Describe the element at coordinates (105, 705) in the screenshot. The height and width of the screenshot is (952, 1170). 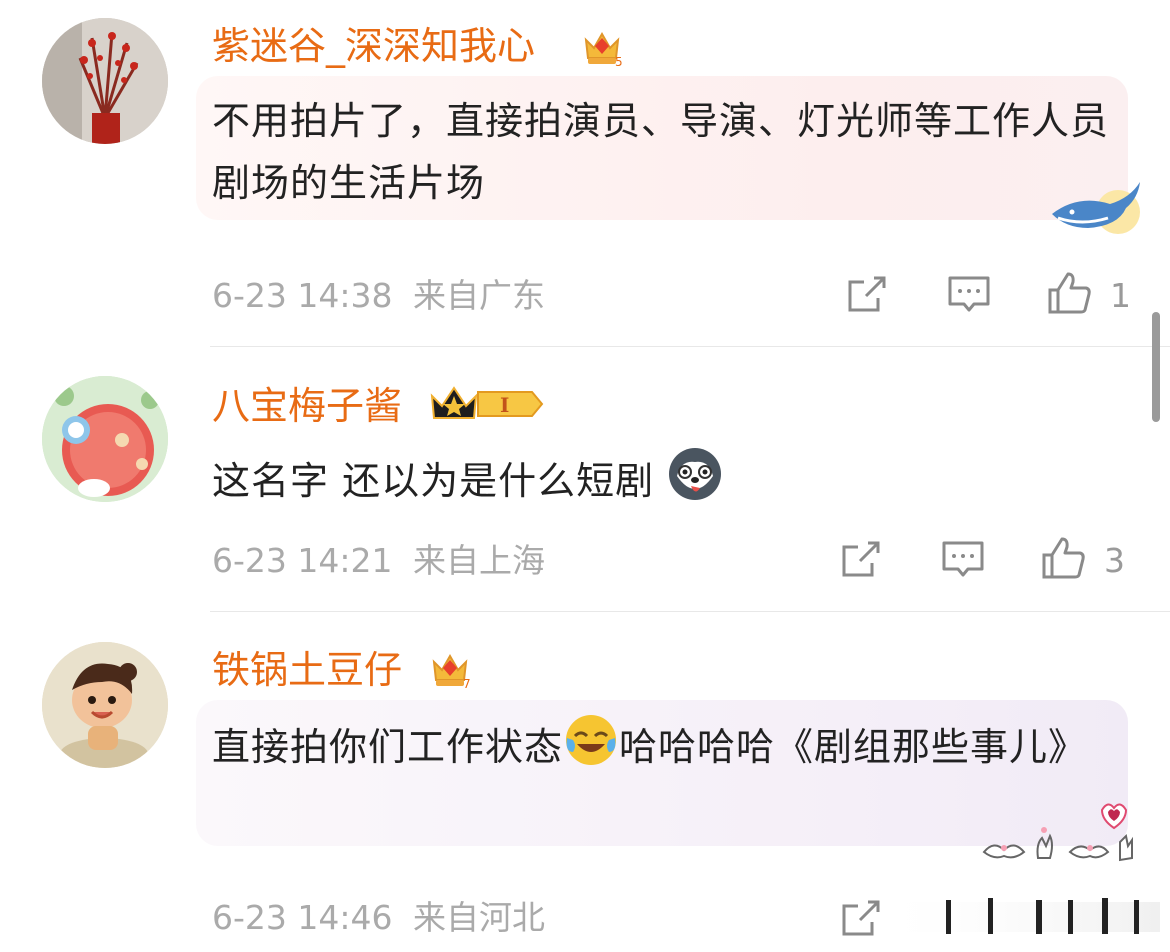
I see `avatar` at that location.